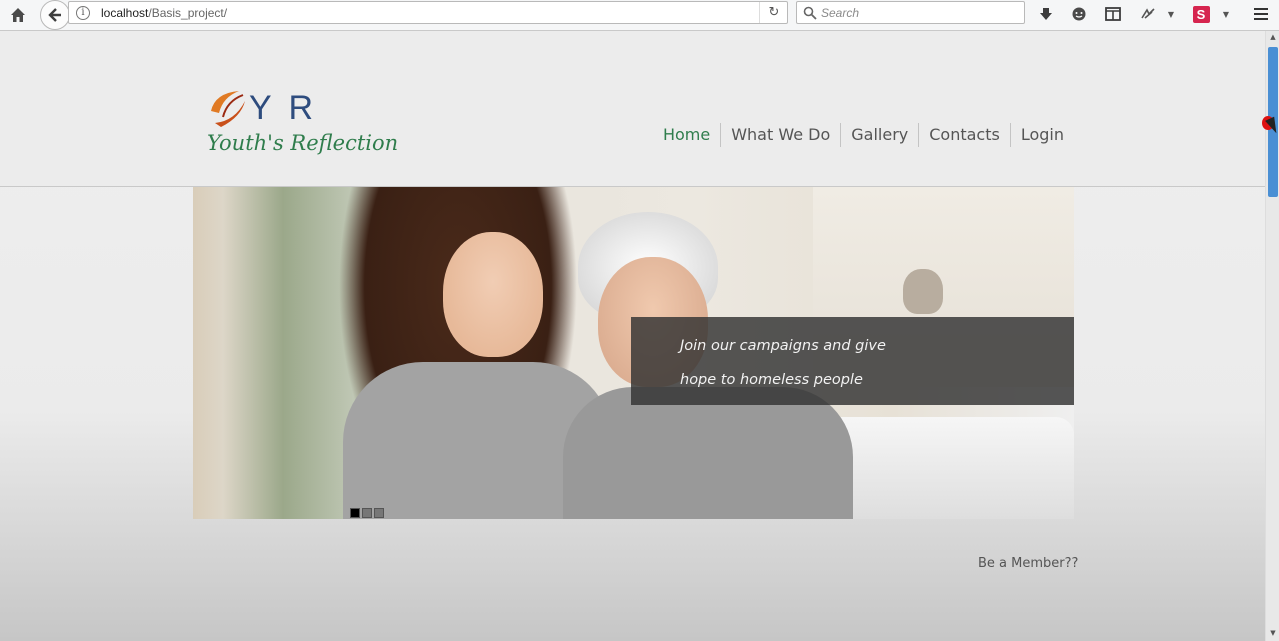 Image resolution: width=1279 pixels, height=641 pixels. Describe the element at coordinates (1113, 14) in the screenshot. I see `reader-view-icon` at that location.